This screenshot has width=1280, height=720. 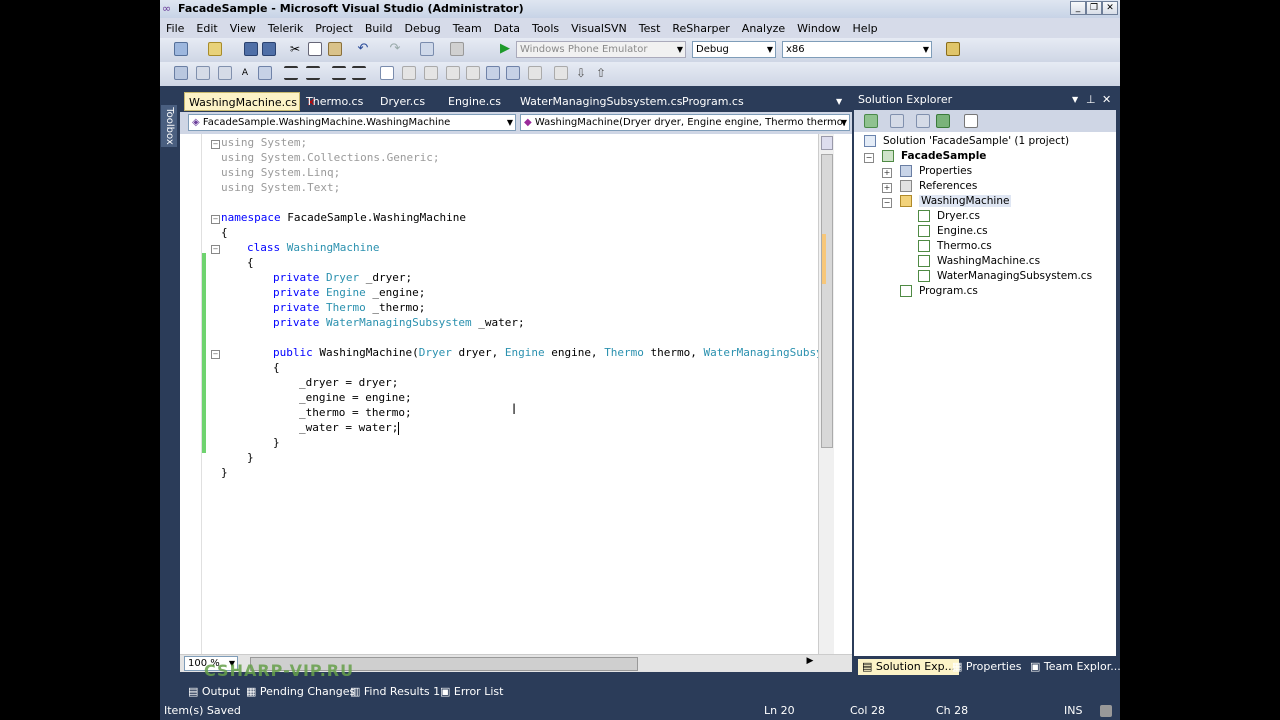 I want to click on toggle-bookmark-icon, so click(x=387, y=73).